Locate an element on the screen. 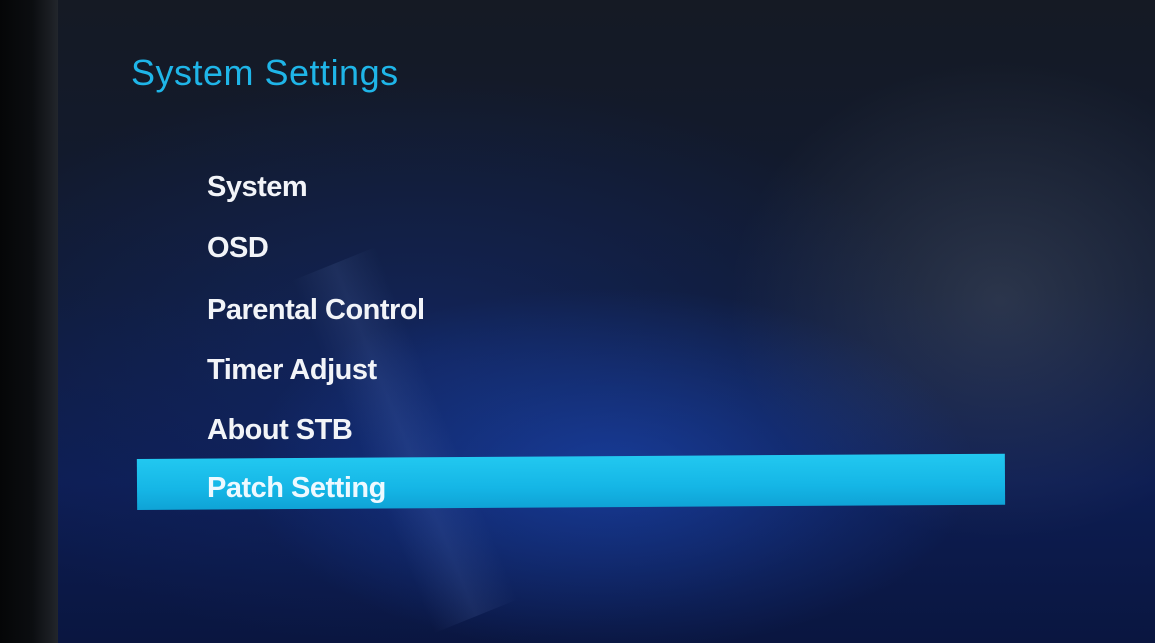 The width and height of the screenshot is (1155, 643). tv-bezel is located at coordinates (29, 321).